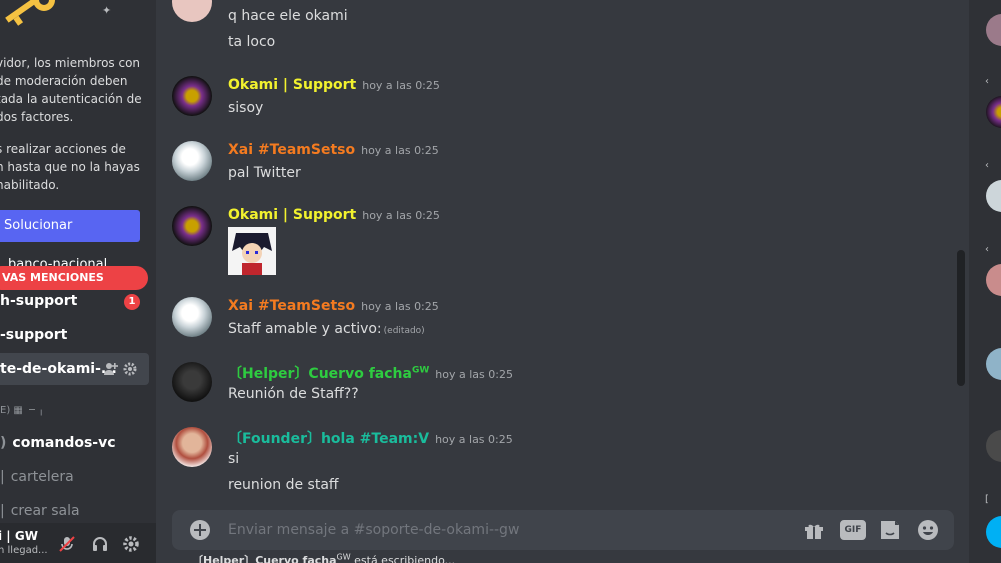  I want to click on mute-microphone-icon, so click(67, 544).